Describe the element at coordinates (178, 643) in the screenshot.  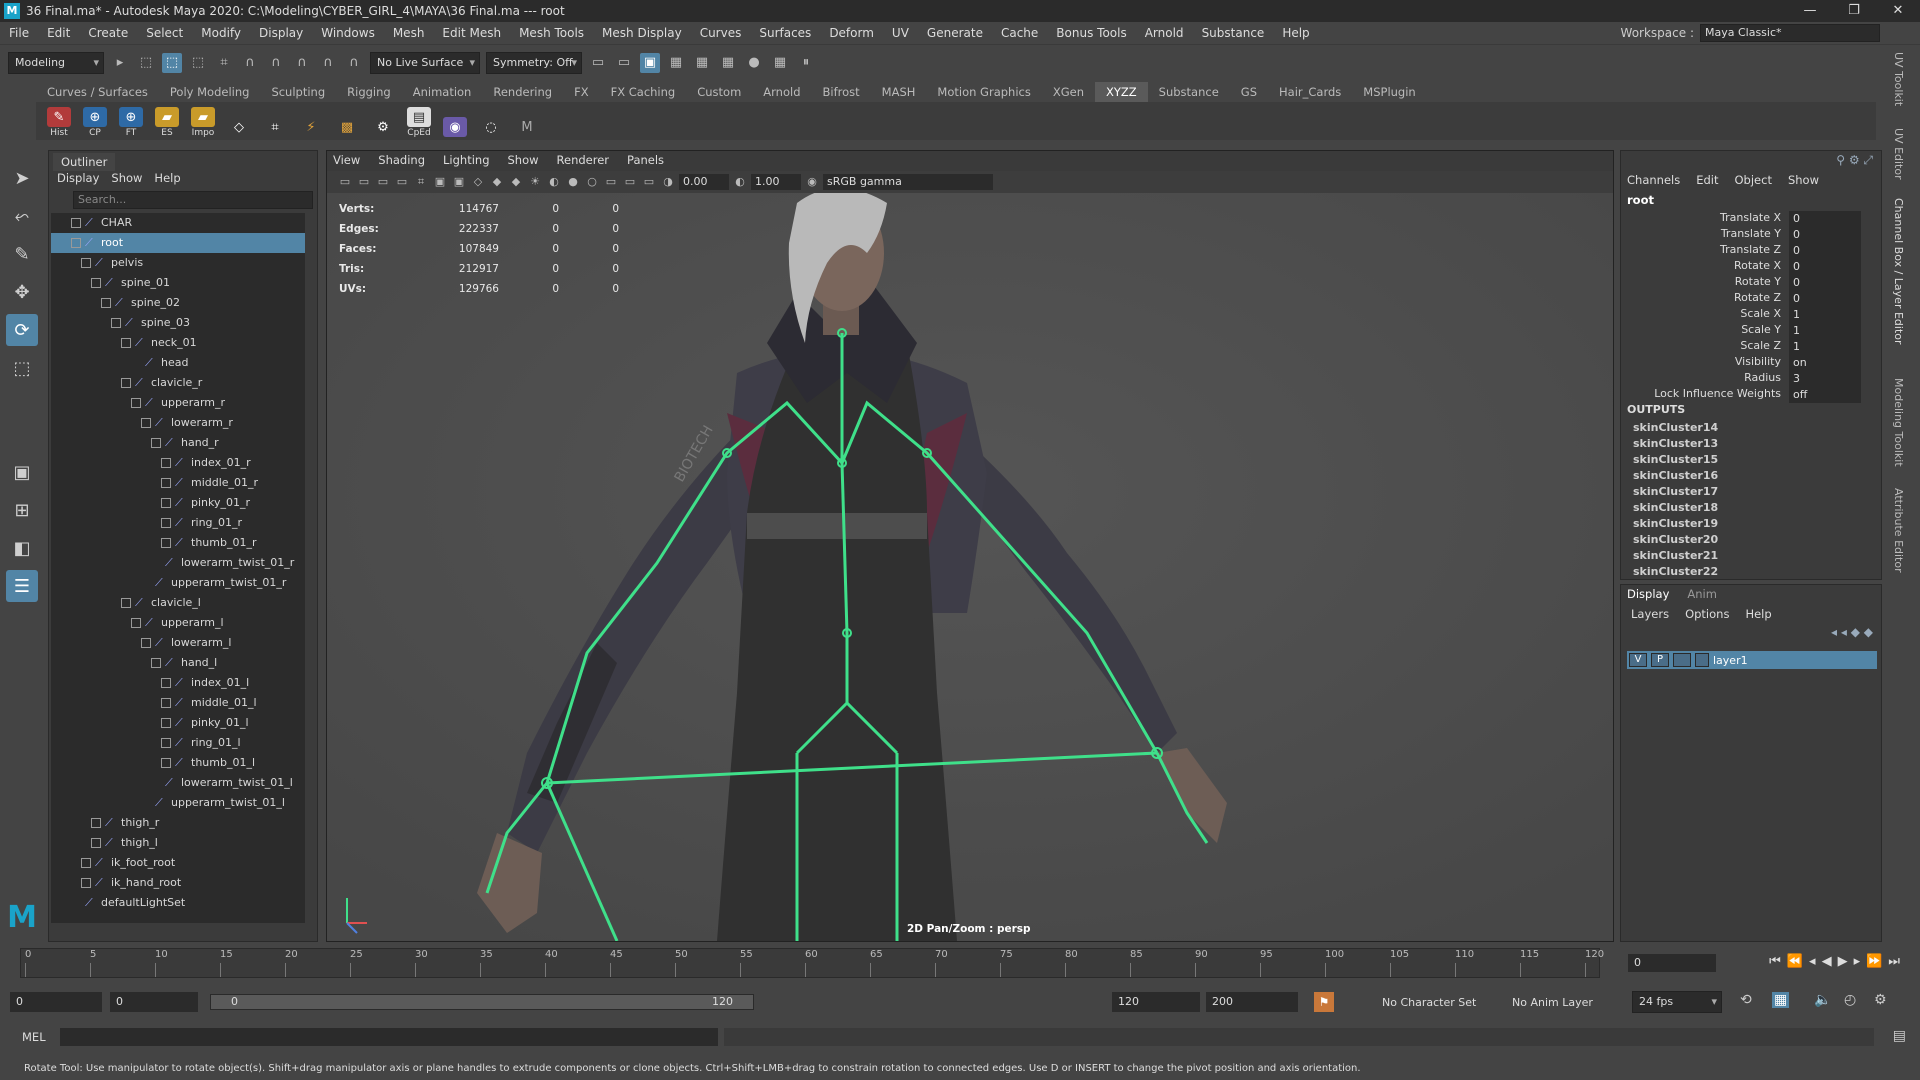
I see `outliner-row: ⟋ lowerarm_l` at that location.